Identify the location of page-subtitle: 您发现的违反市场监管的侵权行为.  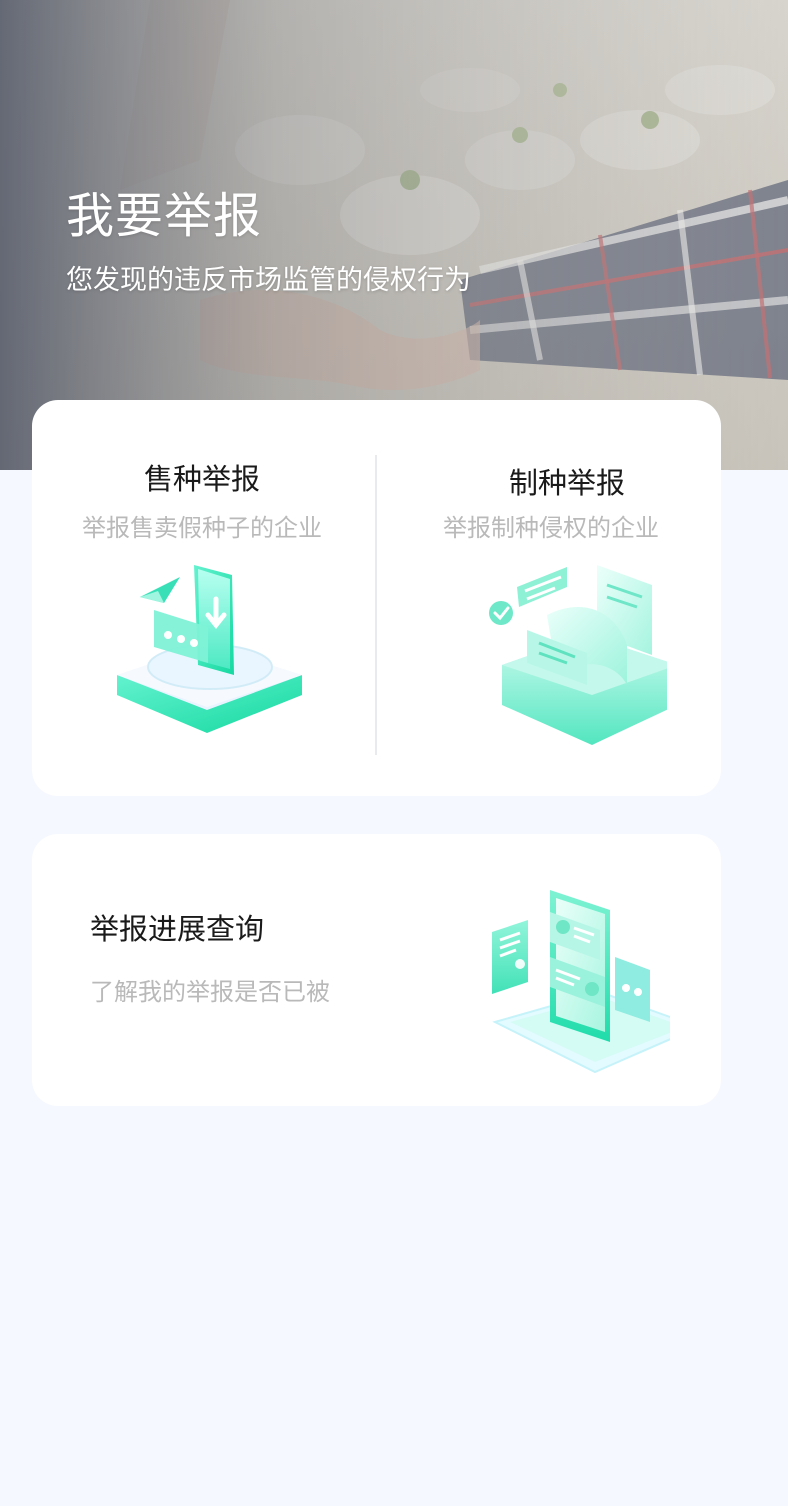
(268, 280).